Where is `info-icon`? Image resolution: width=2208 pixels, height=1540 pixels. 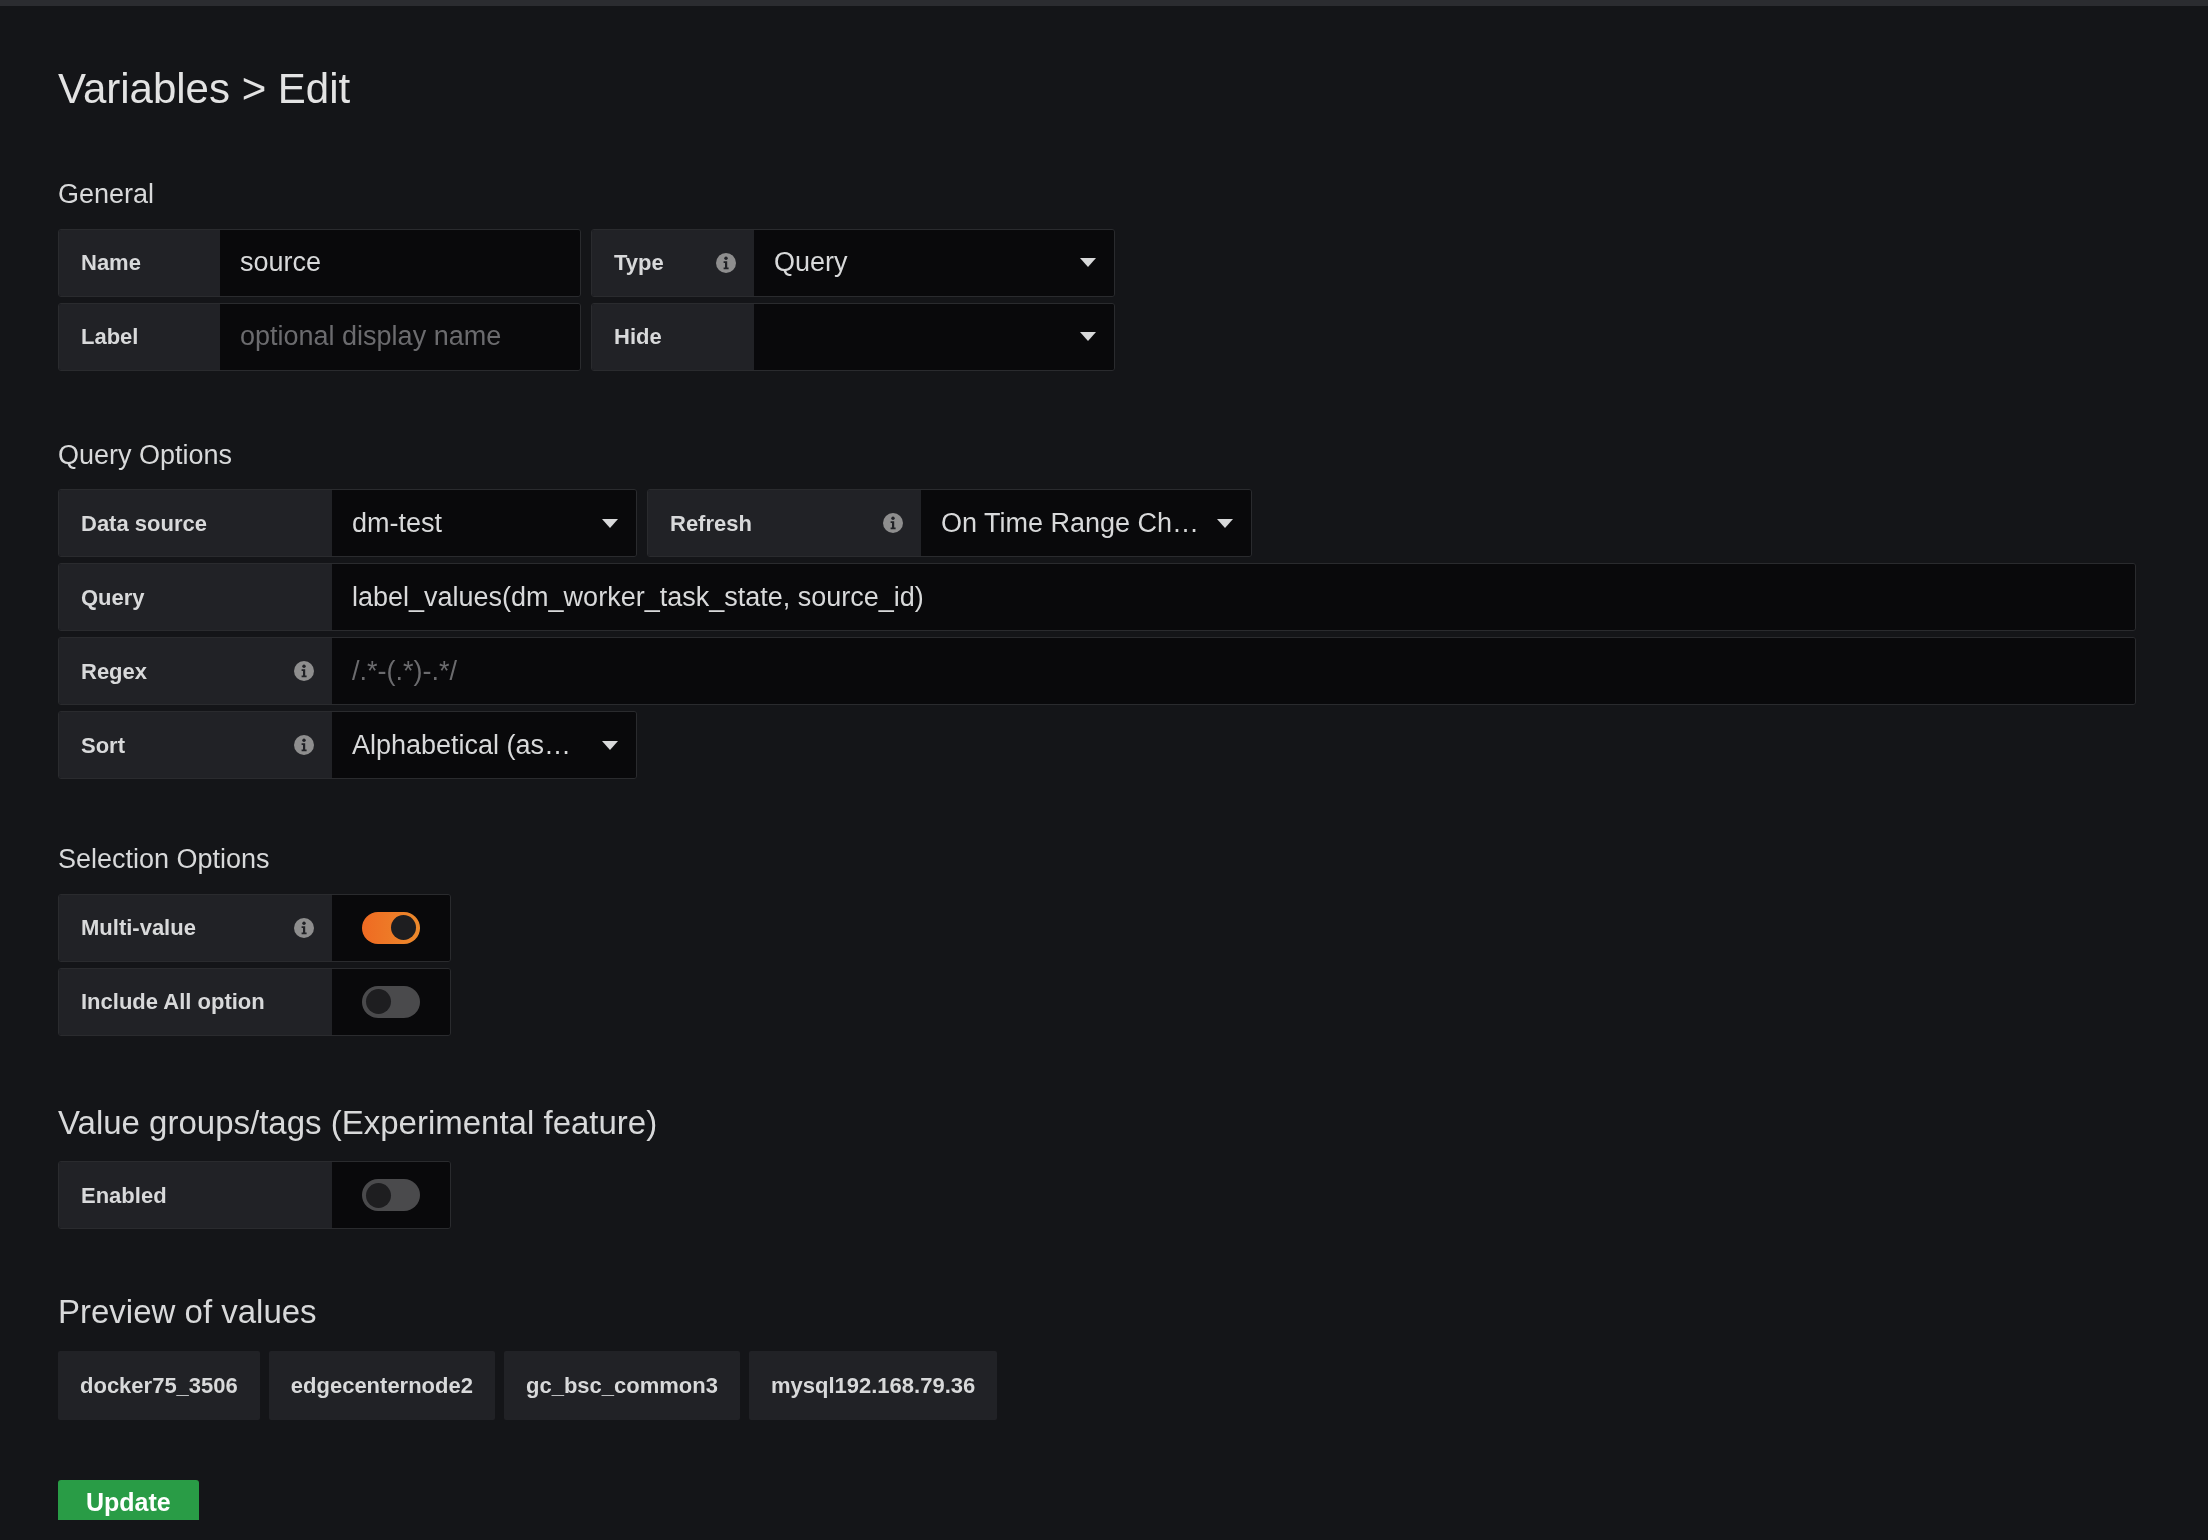
info-icon is located at coordinates (304, 927).